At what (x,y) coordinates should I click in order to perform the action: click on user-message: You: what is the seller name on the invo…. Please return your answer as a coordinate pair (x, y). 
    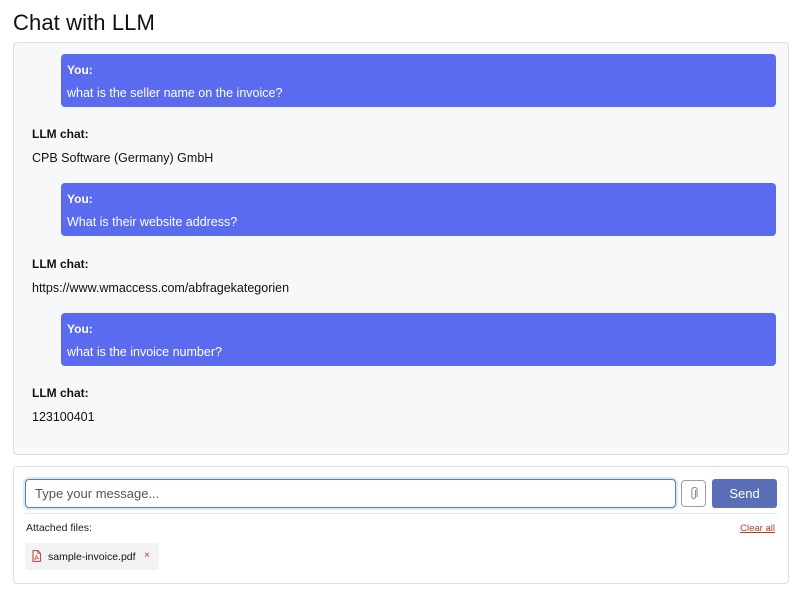
    Looking at the image, I should click on (418, 80).